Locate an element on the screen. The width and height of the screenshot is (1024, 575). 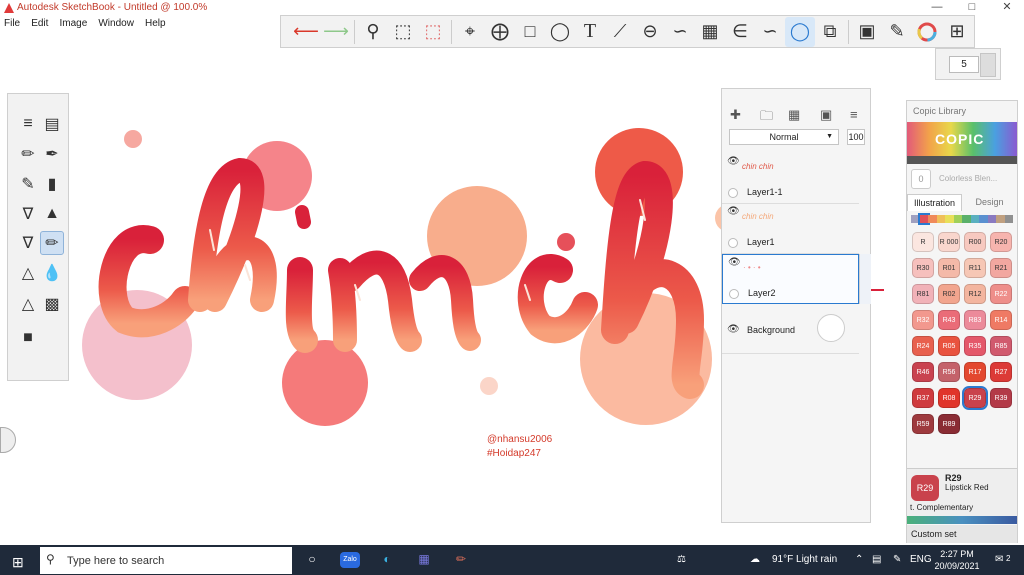
minimize-button: — is located at coordinates (937, 8).